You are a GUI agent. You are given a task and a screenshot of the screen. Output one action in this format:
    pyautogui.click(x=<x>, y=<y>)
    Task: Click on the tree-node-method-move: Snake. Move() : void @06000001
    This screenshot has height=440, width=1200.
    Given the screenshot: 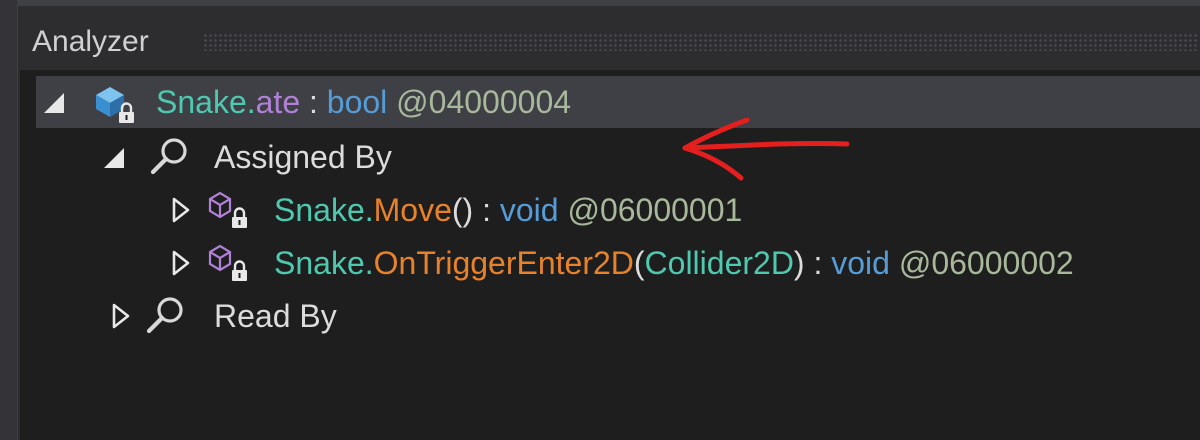 What is the action you would take?
    pyautogui.click(x=454, y=210)
    